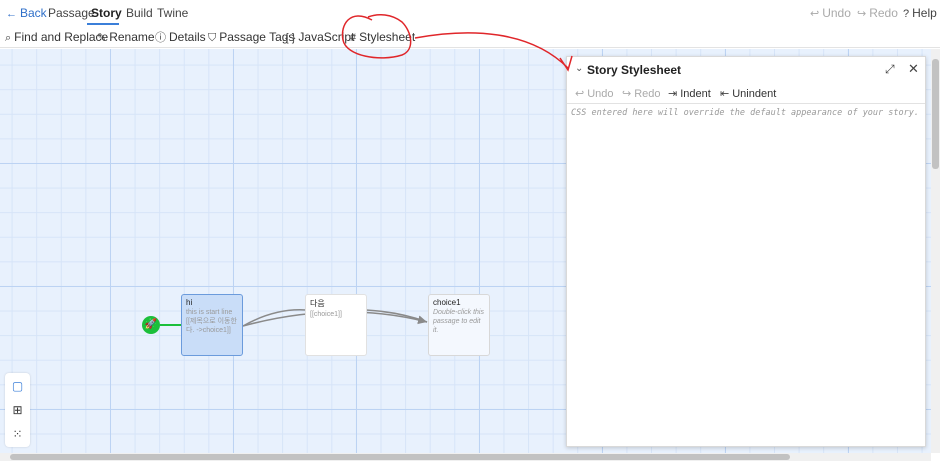  What do you see at coordinates (935, 251) in the screenshot?
I see `vertical-scrollbar` at bounding box center [935, 251].